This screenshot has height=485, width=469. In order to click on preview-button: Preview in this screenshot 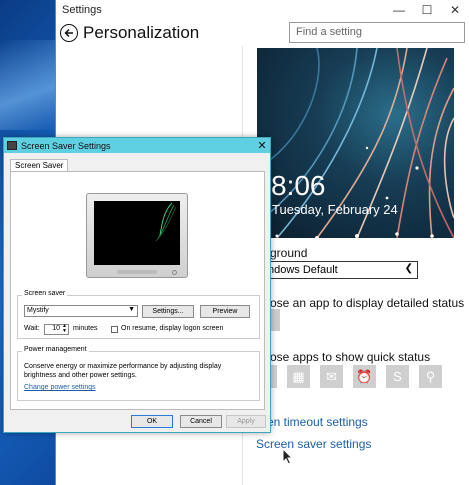, I will do `click(225, 311)`.